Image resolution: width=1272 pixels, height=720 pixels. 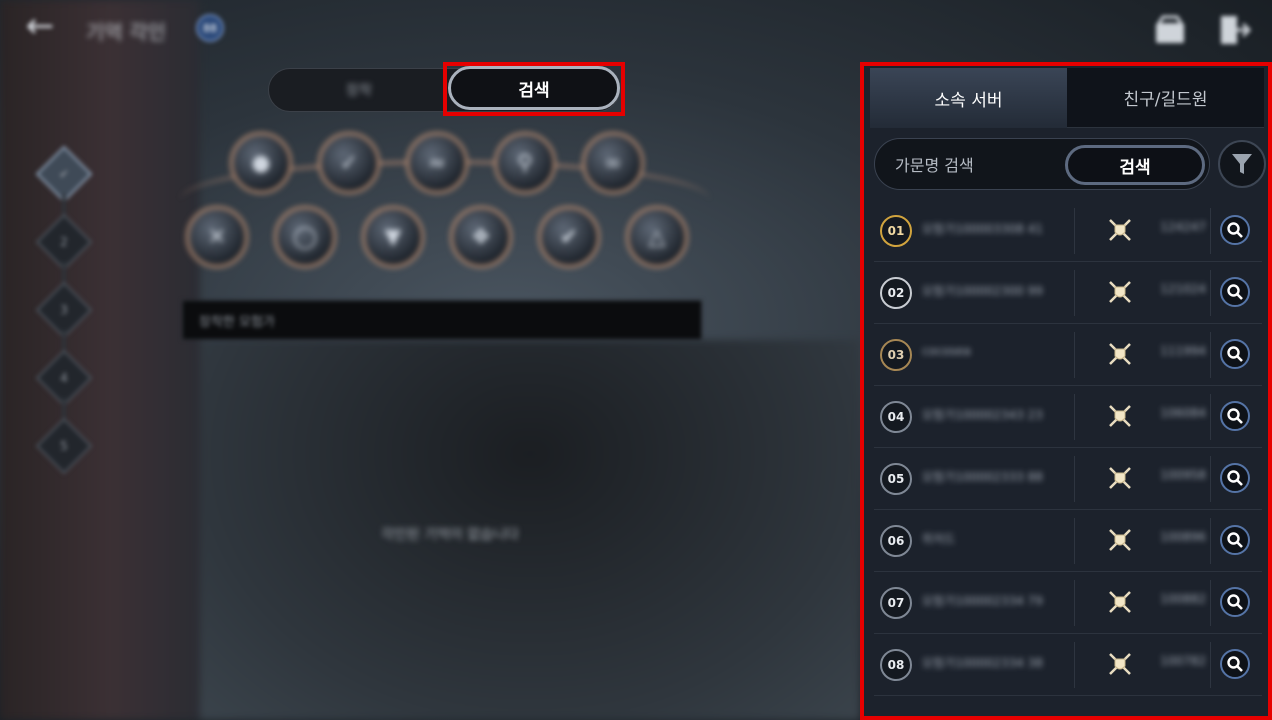 What do you see at coordinates (40, 26) in the screenshot?
I see `back-arrow-icon: ←` at bounding box center [40, 26].